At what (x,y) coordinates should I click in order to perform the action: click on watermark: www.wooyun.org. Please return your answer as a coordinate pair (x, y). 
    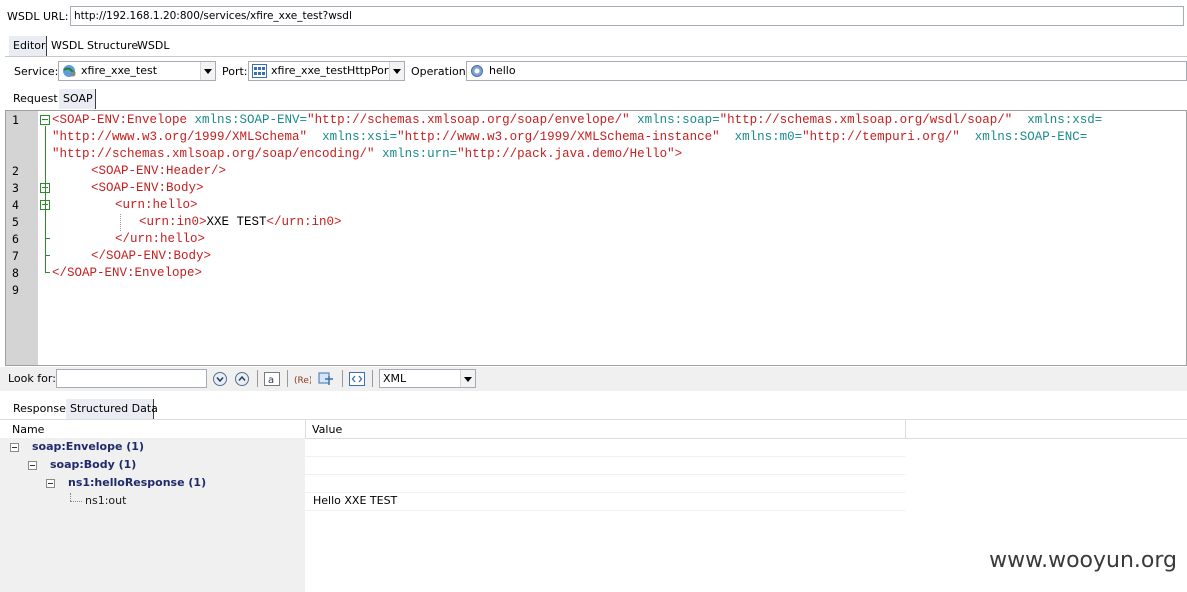
    Looking at the image, I should click on (1083, 560).